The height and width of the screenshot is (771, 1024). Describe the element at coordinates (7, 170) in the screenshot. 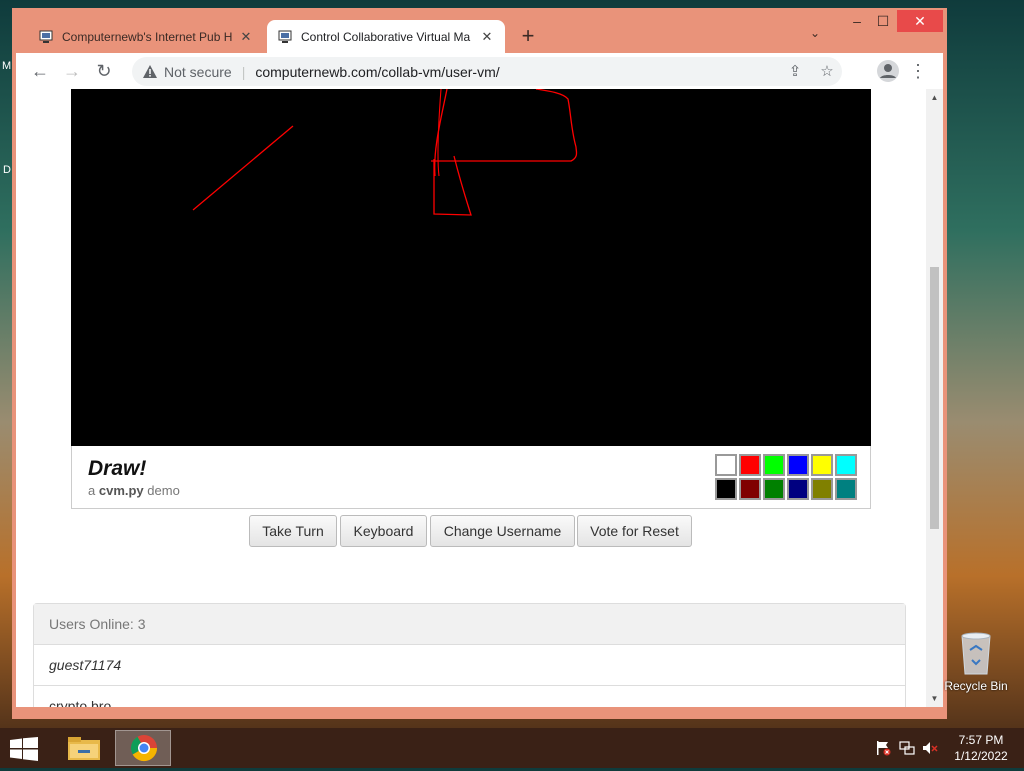

I see `desktop-icon-label-partial: D` at that location.